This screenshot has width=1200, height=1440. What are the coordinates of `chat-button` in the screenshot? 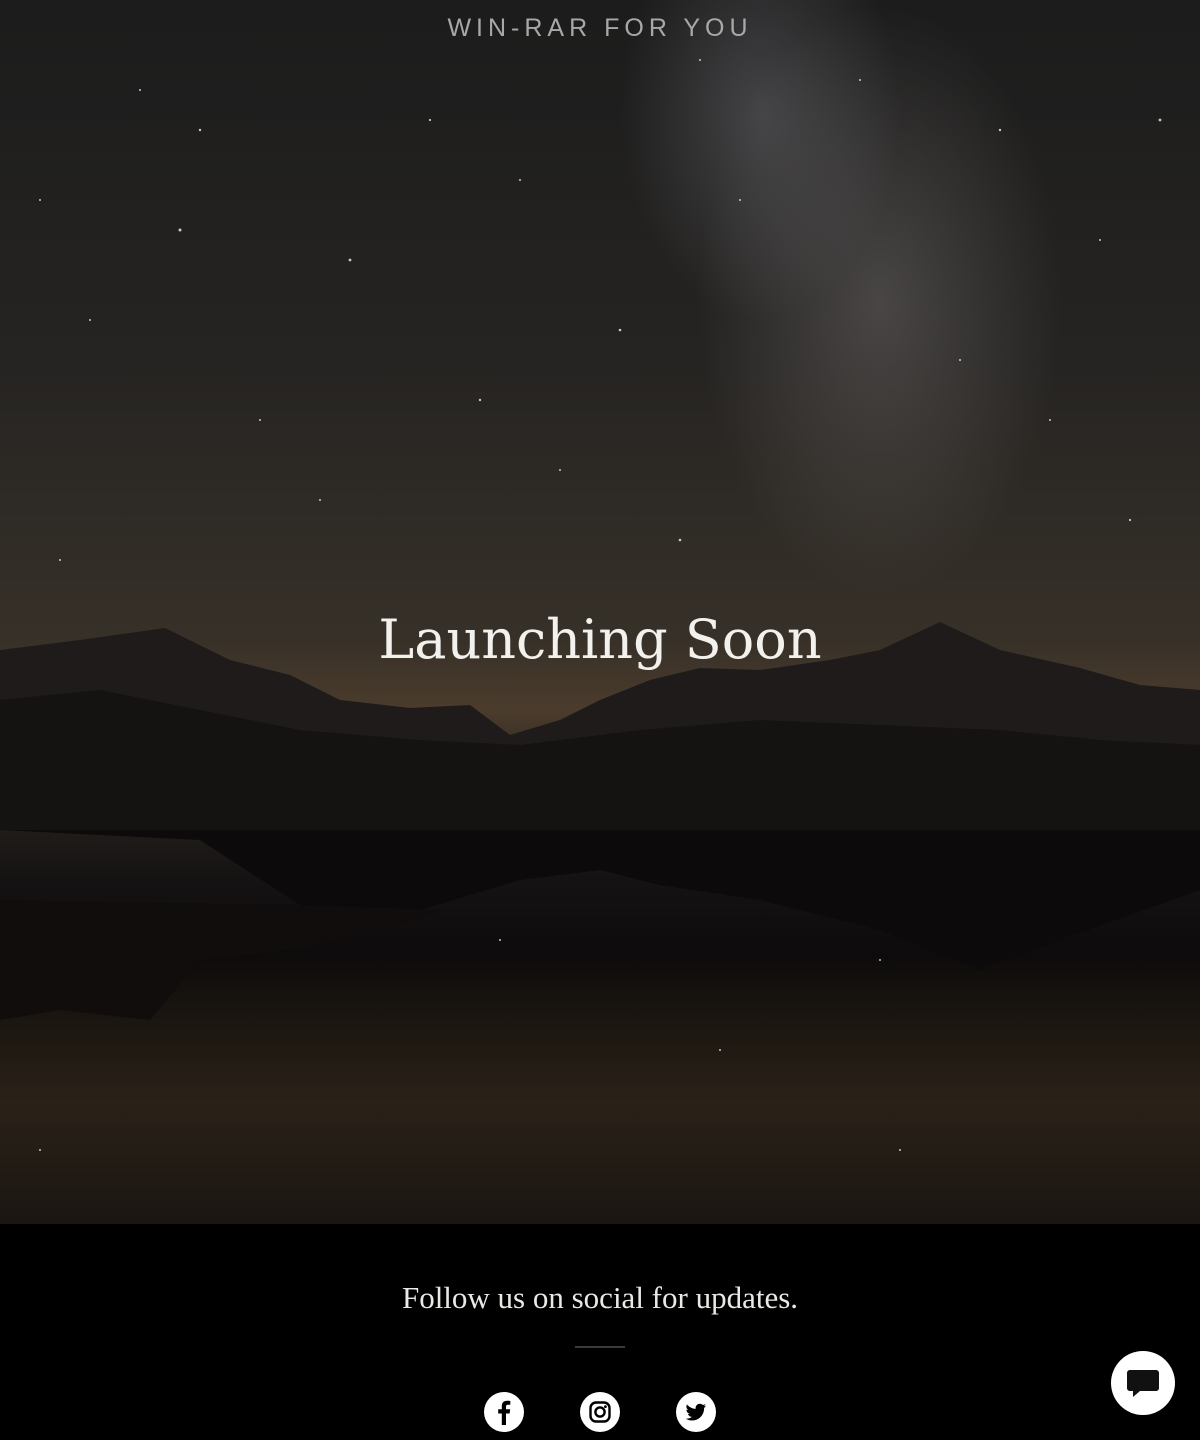 It's located at (1143, 1383).